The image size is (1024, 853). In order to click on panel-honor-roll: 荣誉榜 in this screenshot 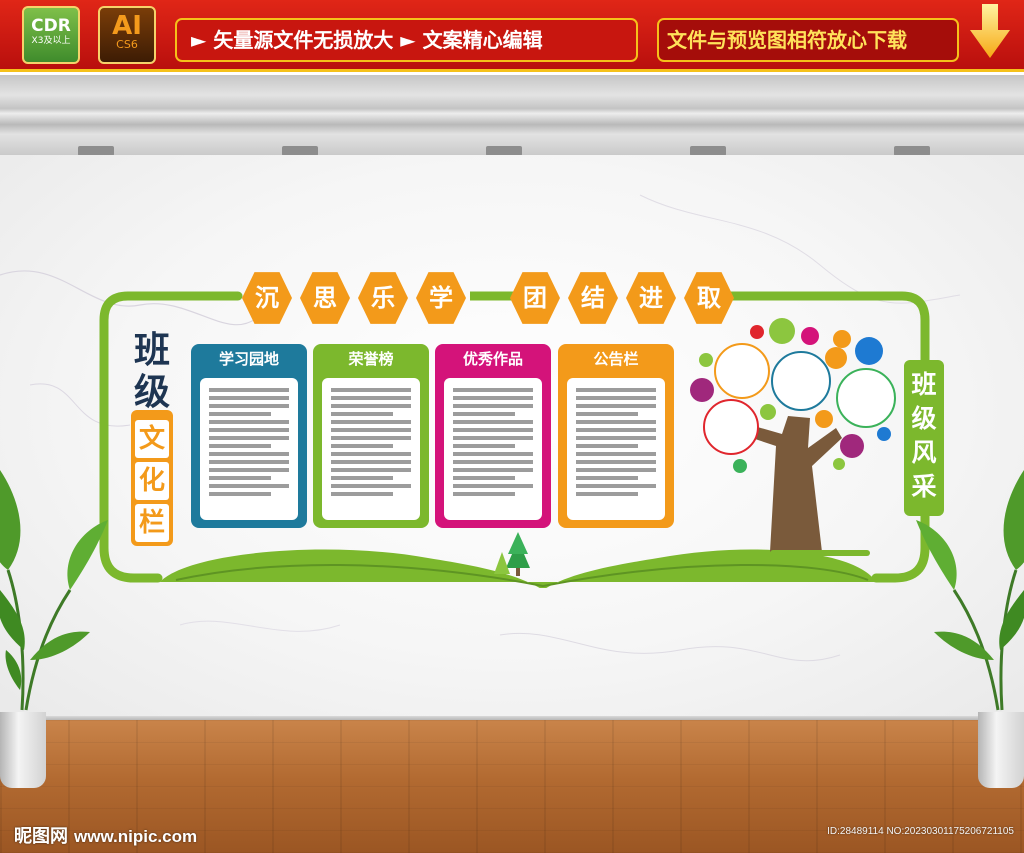, I will do `click(371, 436)`.